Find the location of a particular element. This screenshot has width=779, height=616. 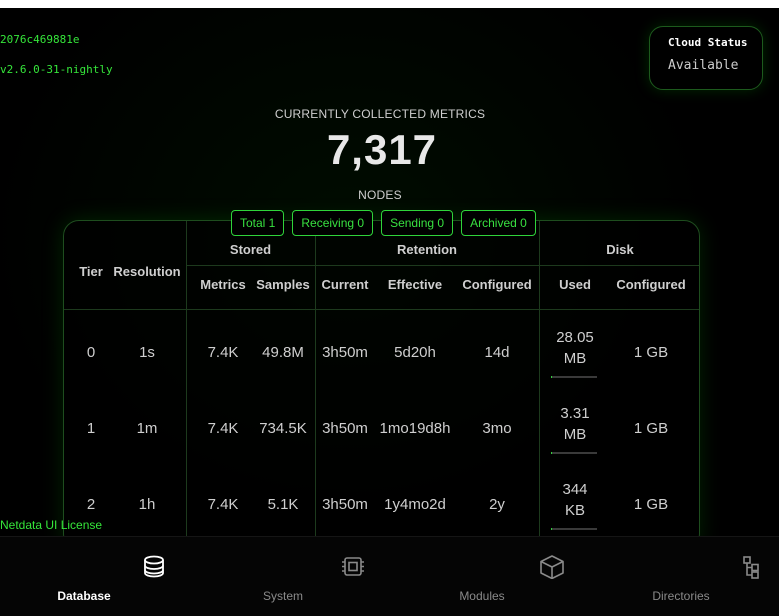

database-icon is located at coordinates (154, 566).